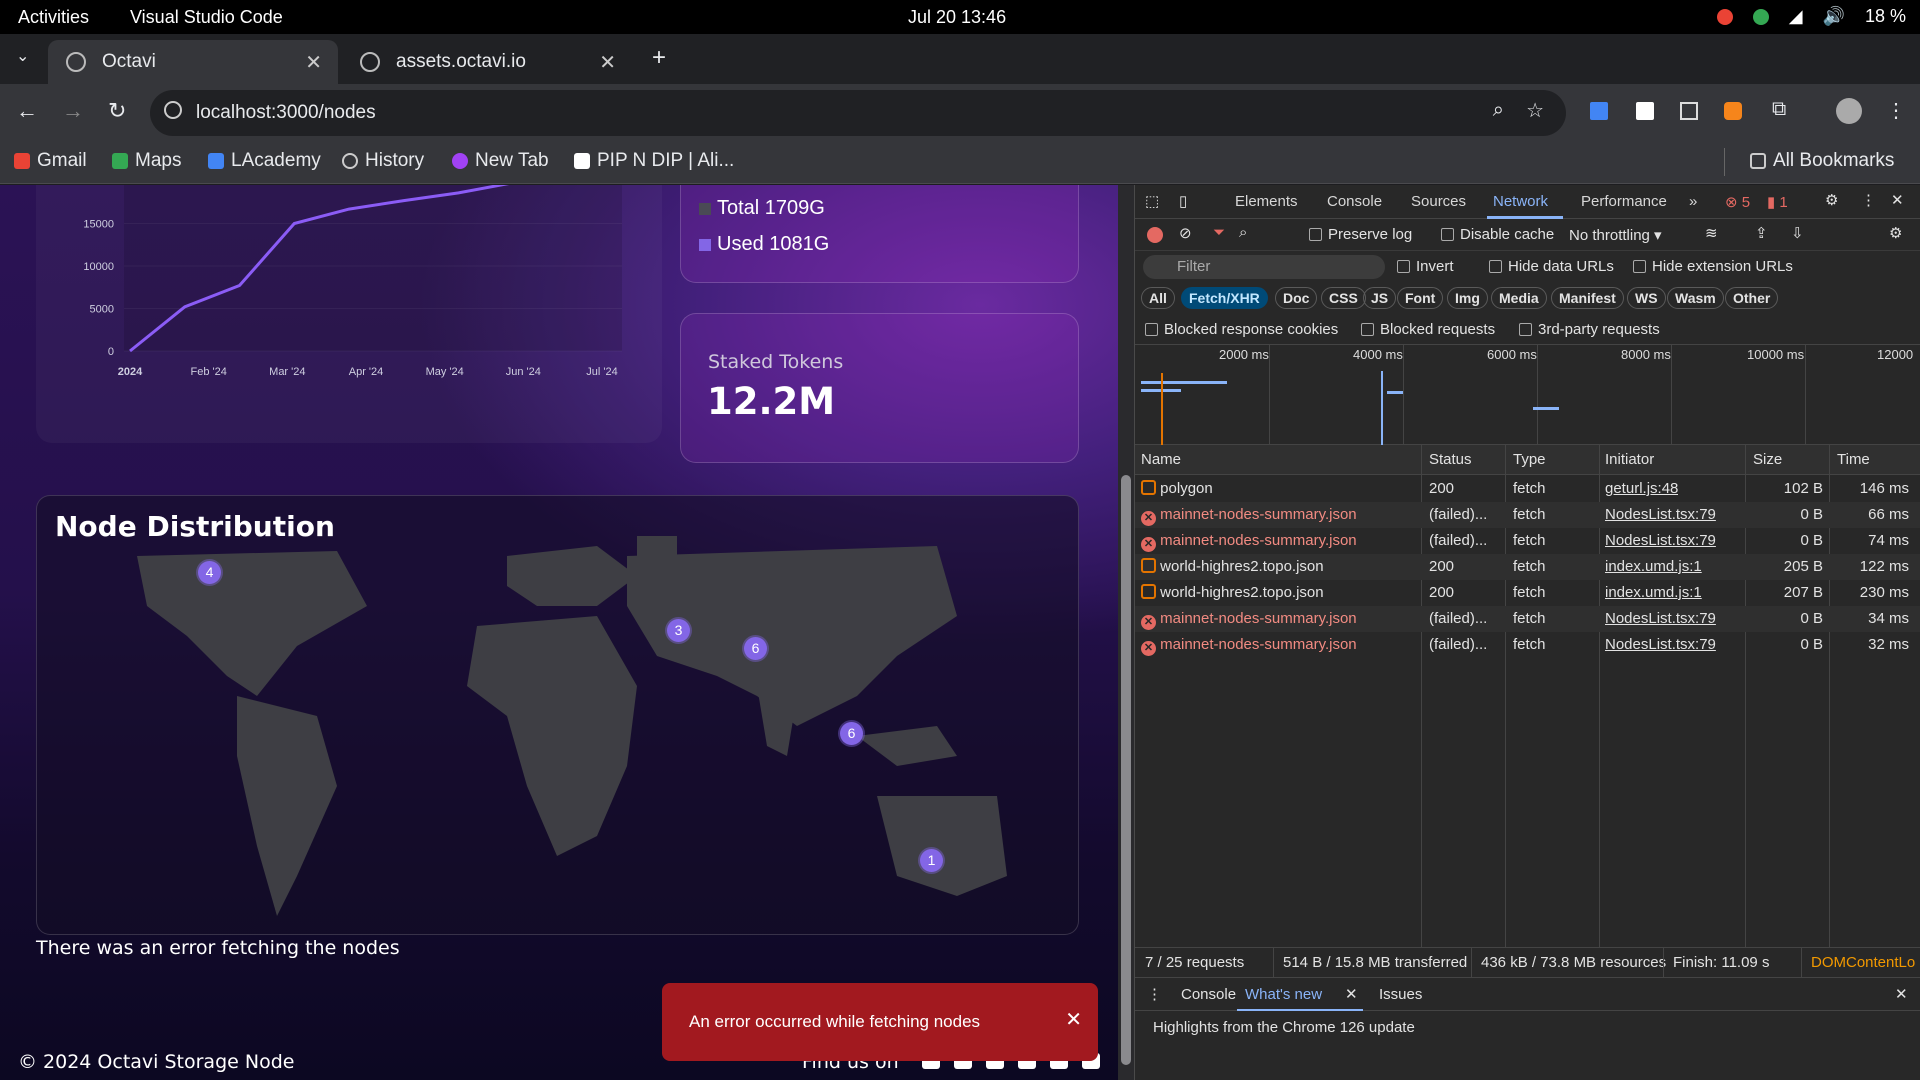 This screenshot has height=1080, width=1920. I want to click on third-party-checkbox: 3rd-party requests, so click(1589, 329).